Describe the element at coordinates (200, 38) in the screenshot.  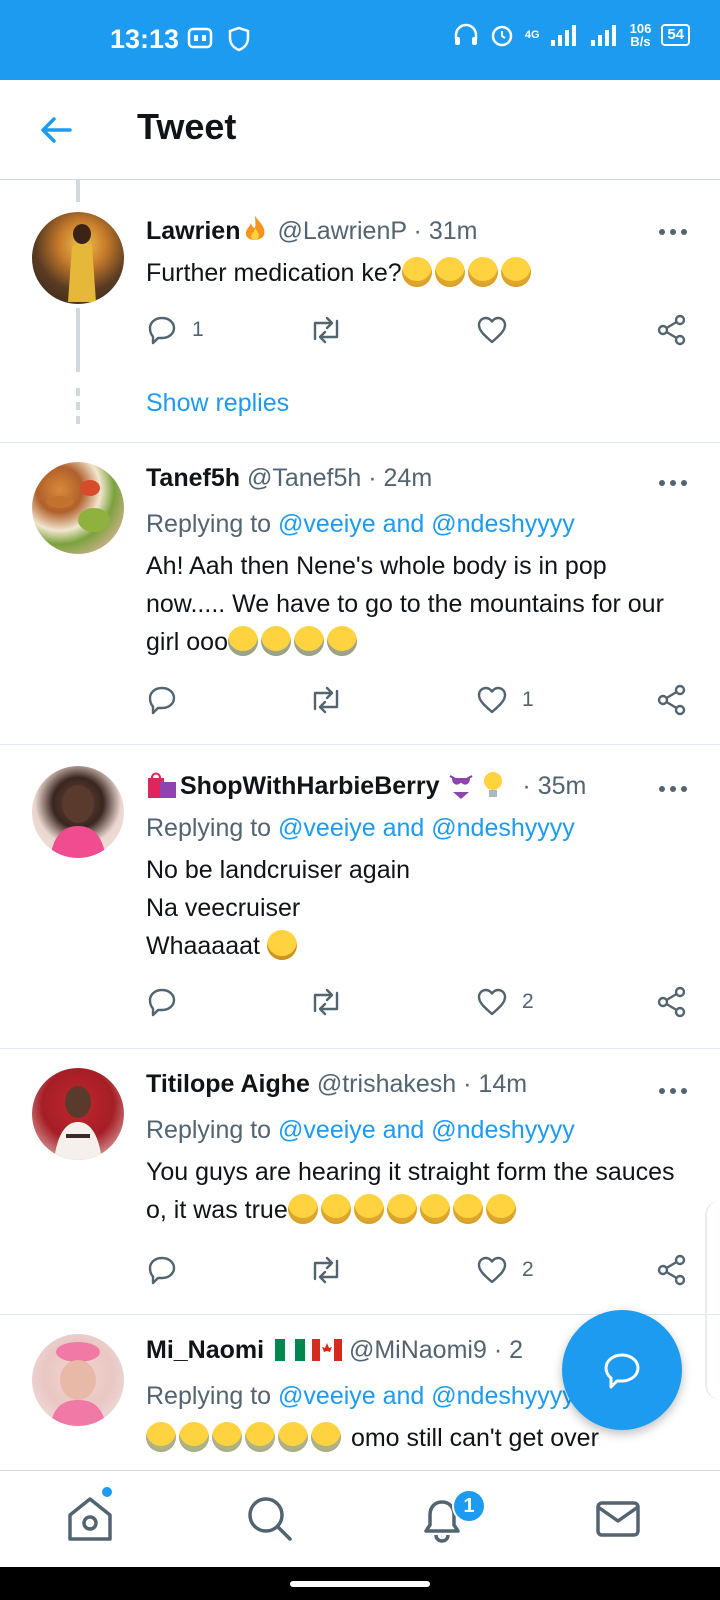
I see `gallery-icon` at that location.